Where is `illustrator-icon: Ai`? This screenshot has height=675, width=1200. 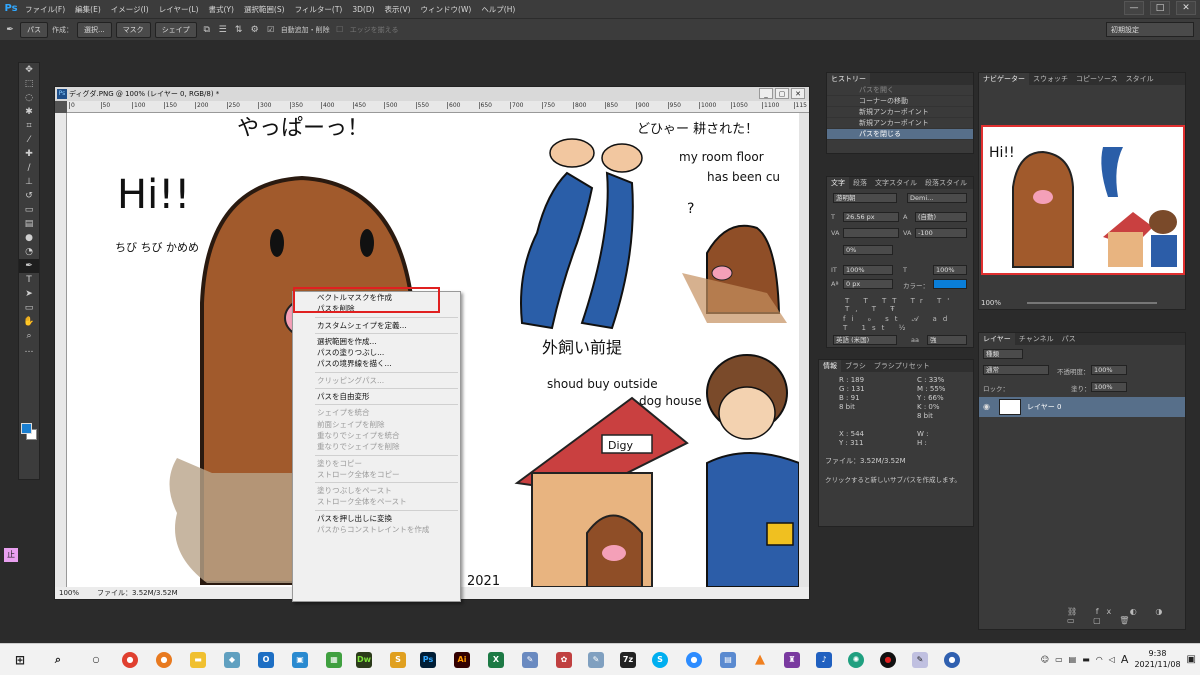
illustrator-icon: Ai is located at coordinates (462, 660).